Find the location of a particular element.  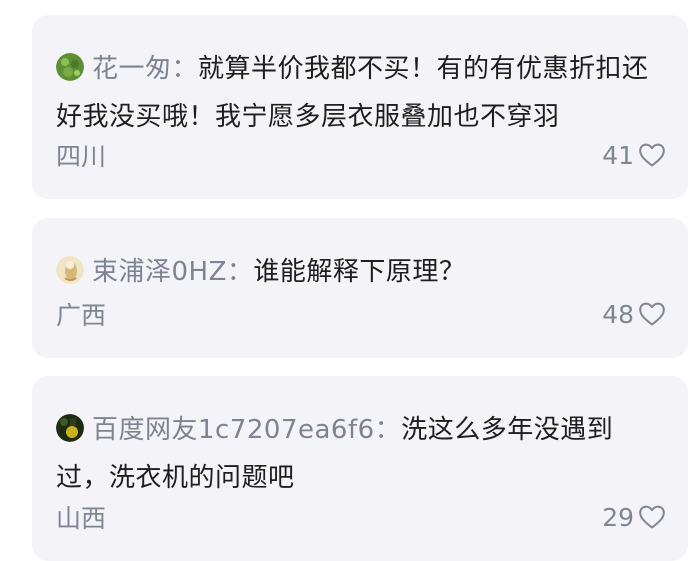

like-button: 48 is located at coordinates (634, 314).